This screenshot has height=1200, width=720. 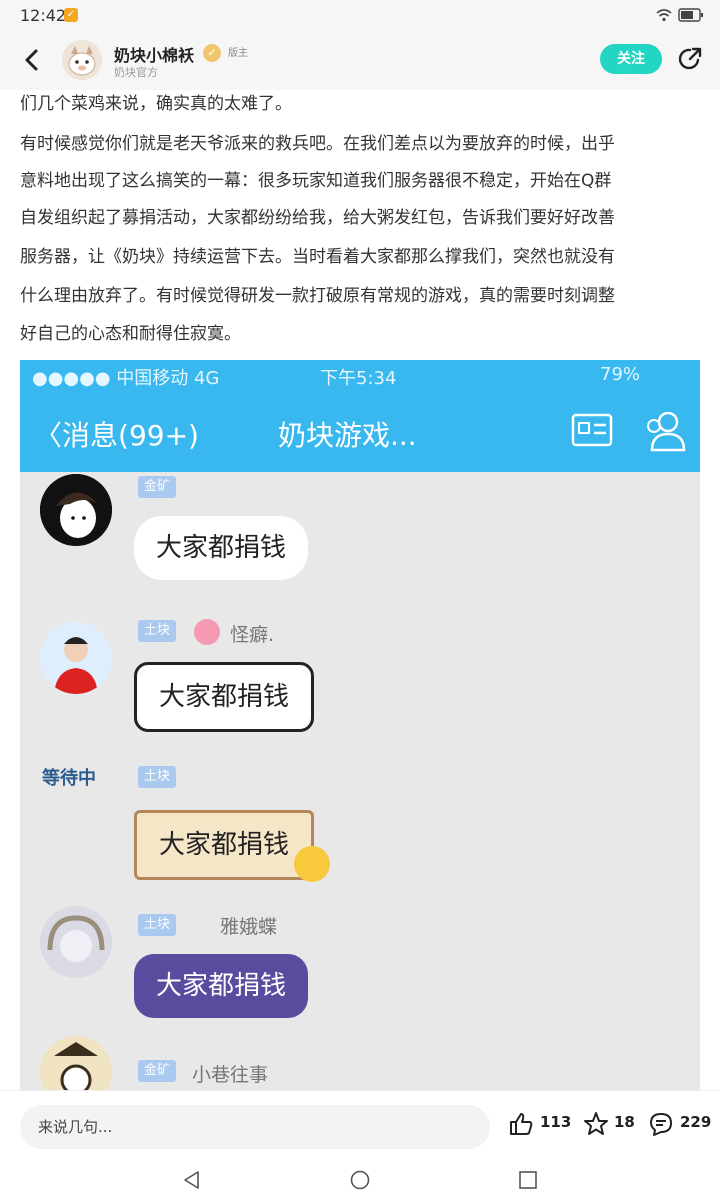 I want to click on article-line: 们几个菜鸡来说，确实真的太难了。, so click(x=156, y=104).